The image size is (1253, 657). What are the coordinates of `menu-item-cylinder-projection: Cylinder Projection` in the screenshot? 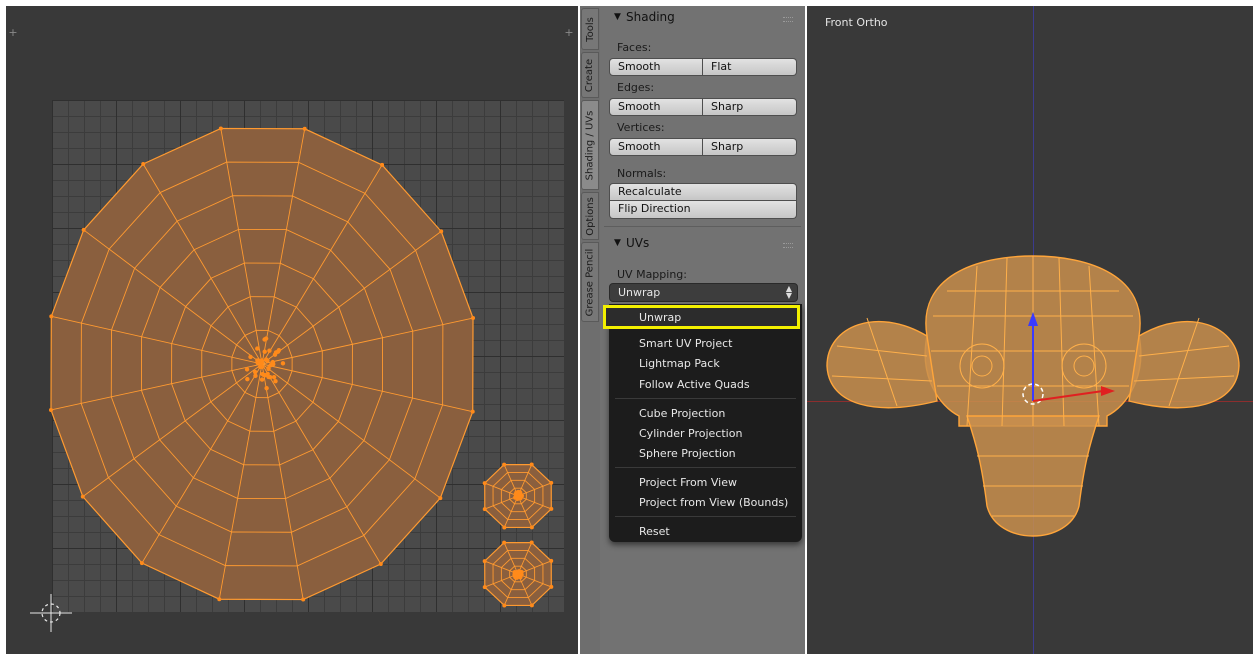 It's located at (690, 433).